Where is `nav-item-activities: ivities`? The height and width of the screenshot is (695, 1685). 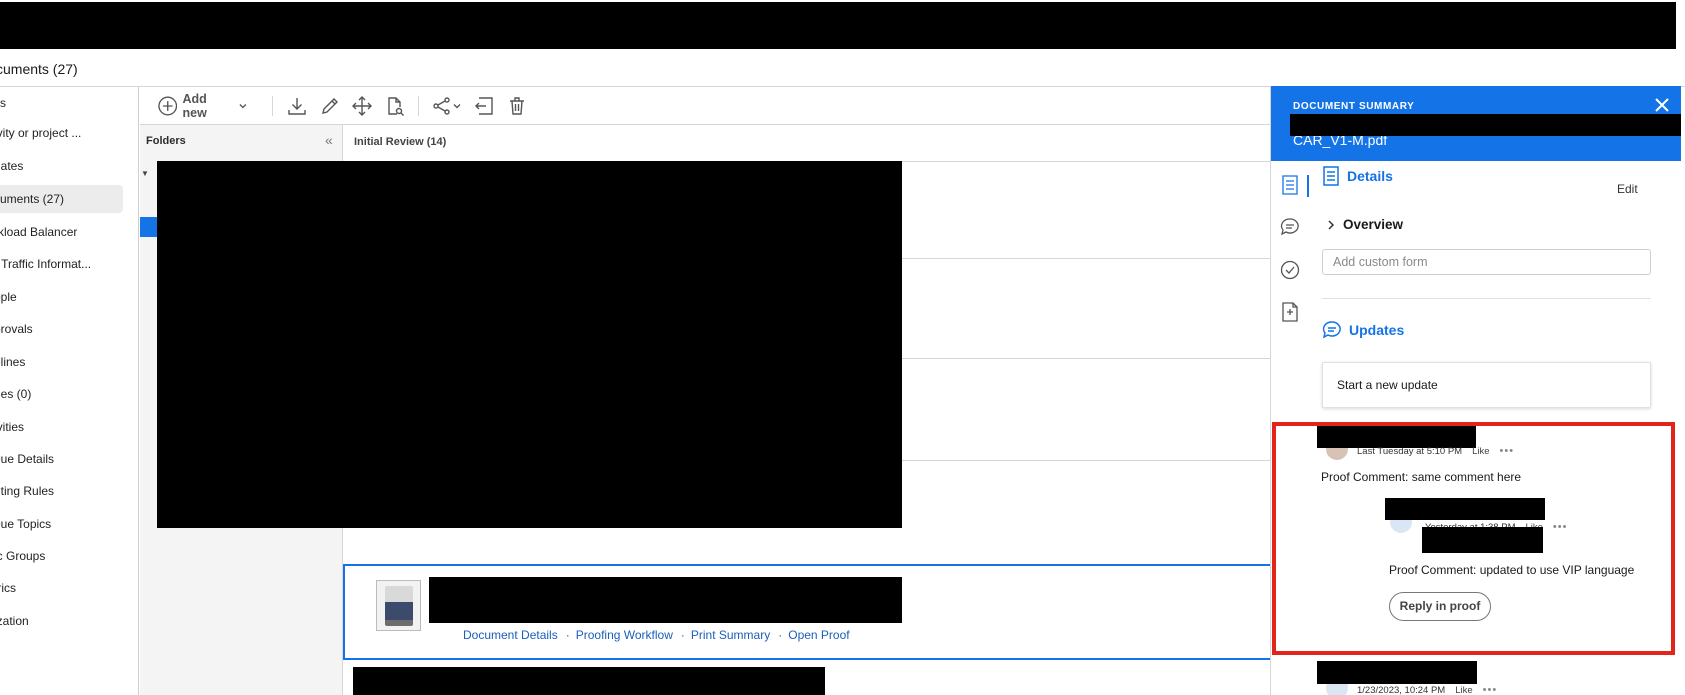
nav-item-activities: ivities is located at coordinates (61, 427).